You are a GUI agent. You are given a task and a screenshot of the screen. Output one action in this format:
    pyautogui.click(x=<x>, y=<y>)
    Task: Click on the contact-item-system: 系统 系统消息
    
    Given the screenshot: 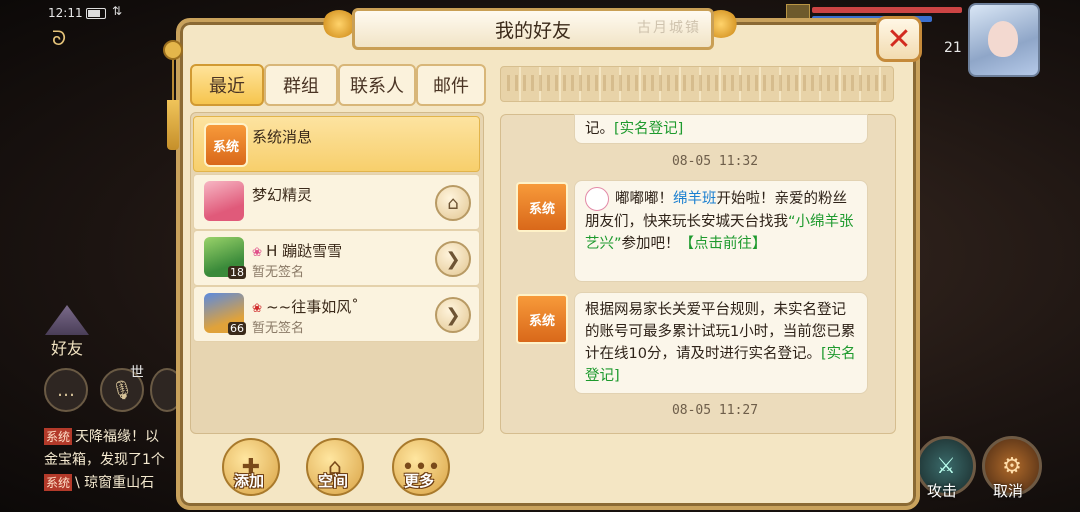 What is the action you would take?
    pyautogui.click(x=336, y=144)
    